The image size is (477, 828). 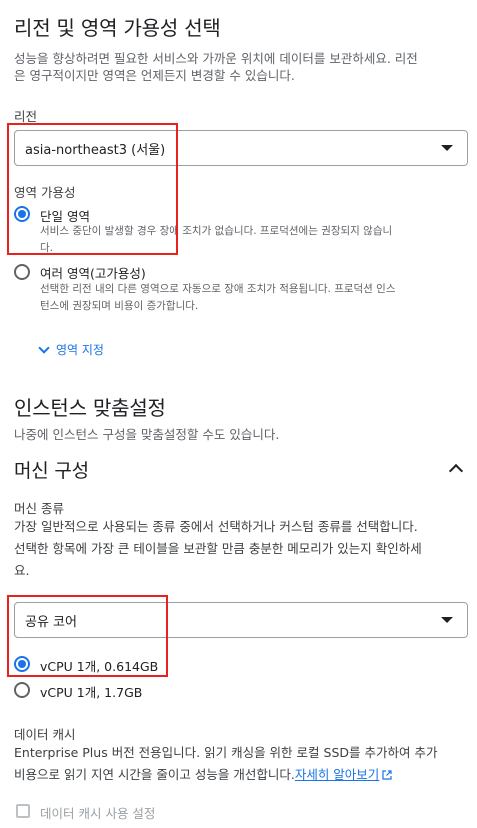 What do you see at coordinates (119, 306) in the screenshot?
I see `multi-zone-desc-line2: 턴스에 권장되며 비용이 증가합니다.` at bounding box center [119, 306].